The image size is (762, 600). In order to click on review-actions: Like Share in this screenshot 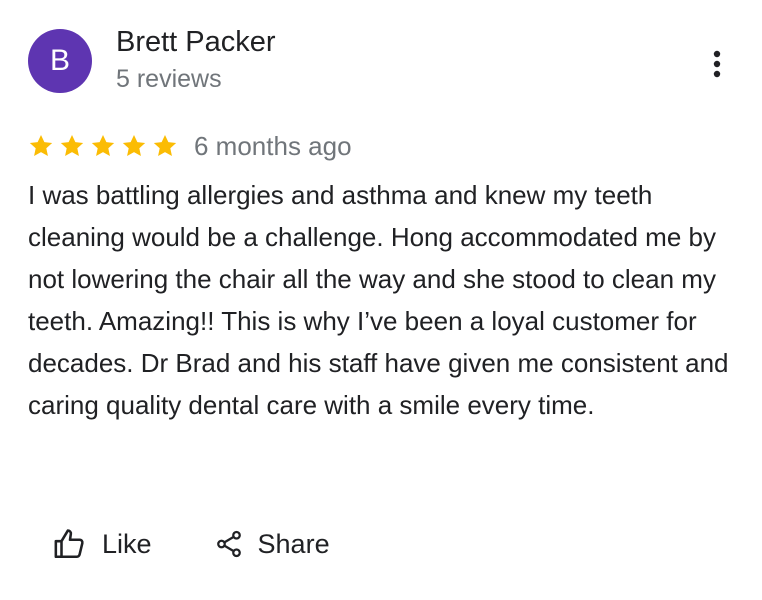, I will do `click(191, 544)`.